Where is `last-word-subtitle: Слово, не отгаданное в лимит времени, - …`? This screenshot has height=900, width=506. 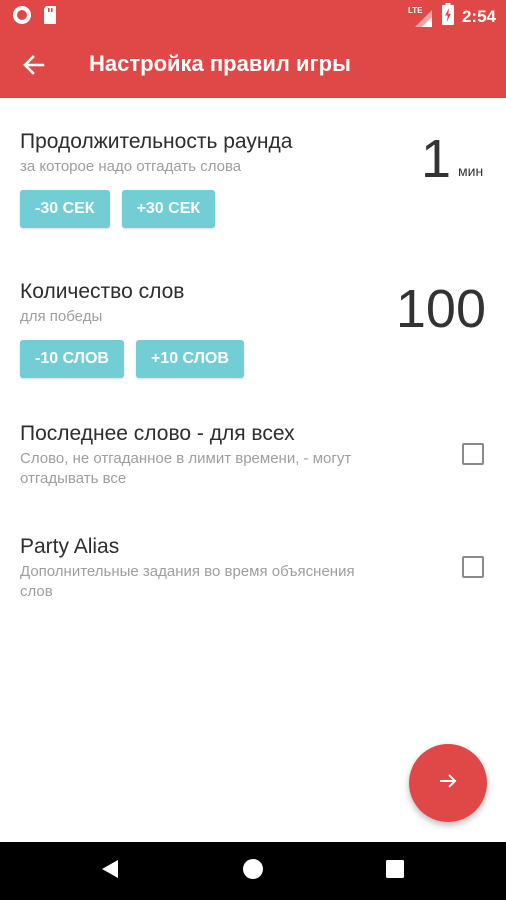
last-word-subtitle: Слово, не отгаданное в лимит времени, - … is located at coordinates (186, 468).